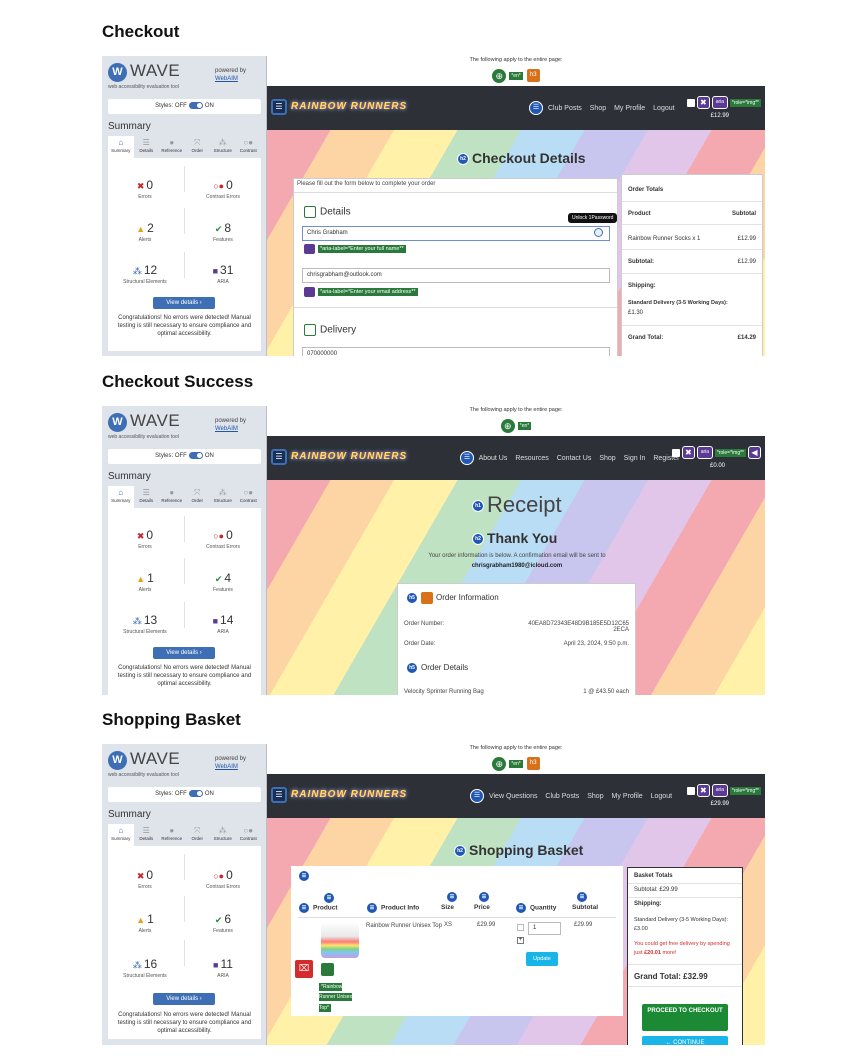 Image resolution: width=864 pixels, height=1061 pixels. Describe the element at coordinates (145, 624) in the screenshot. I see `stat-structural: ⁂ 13 Structural Elements` at that location.